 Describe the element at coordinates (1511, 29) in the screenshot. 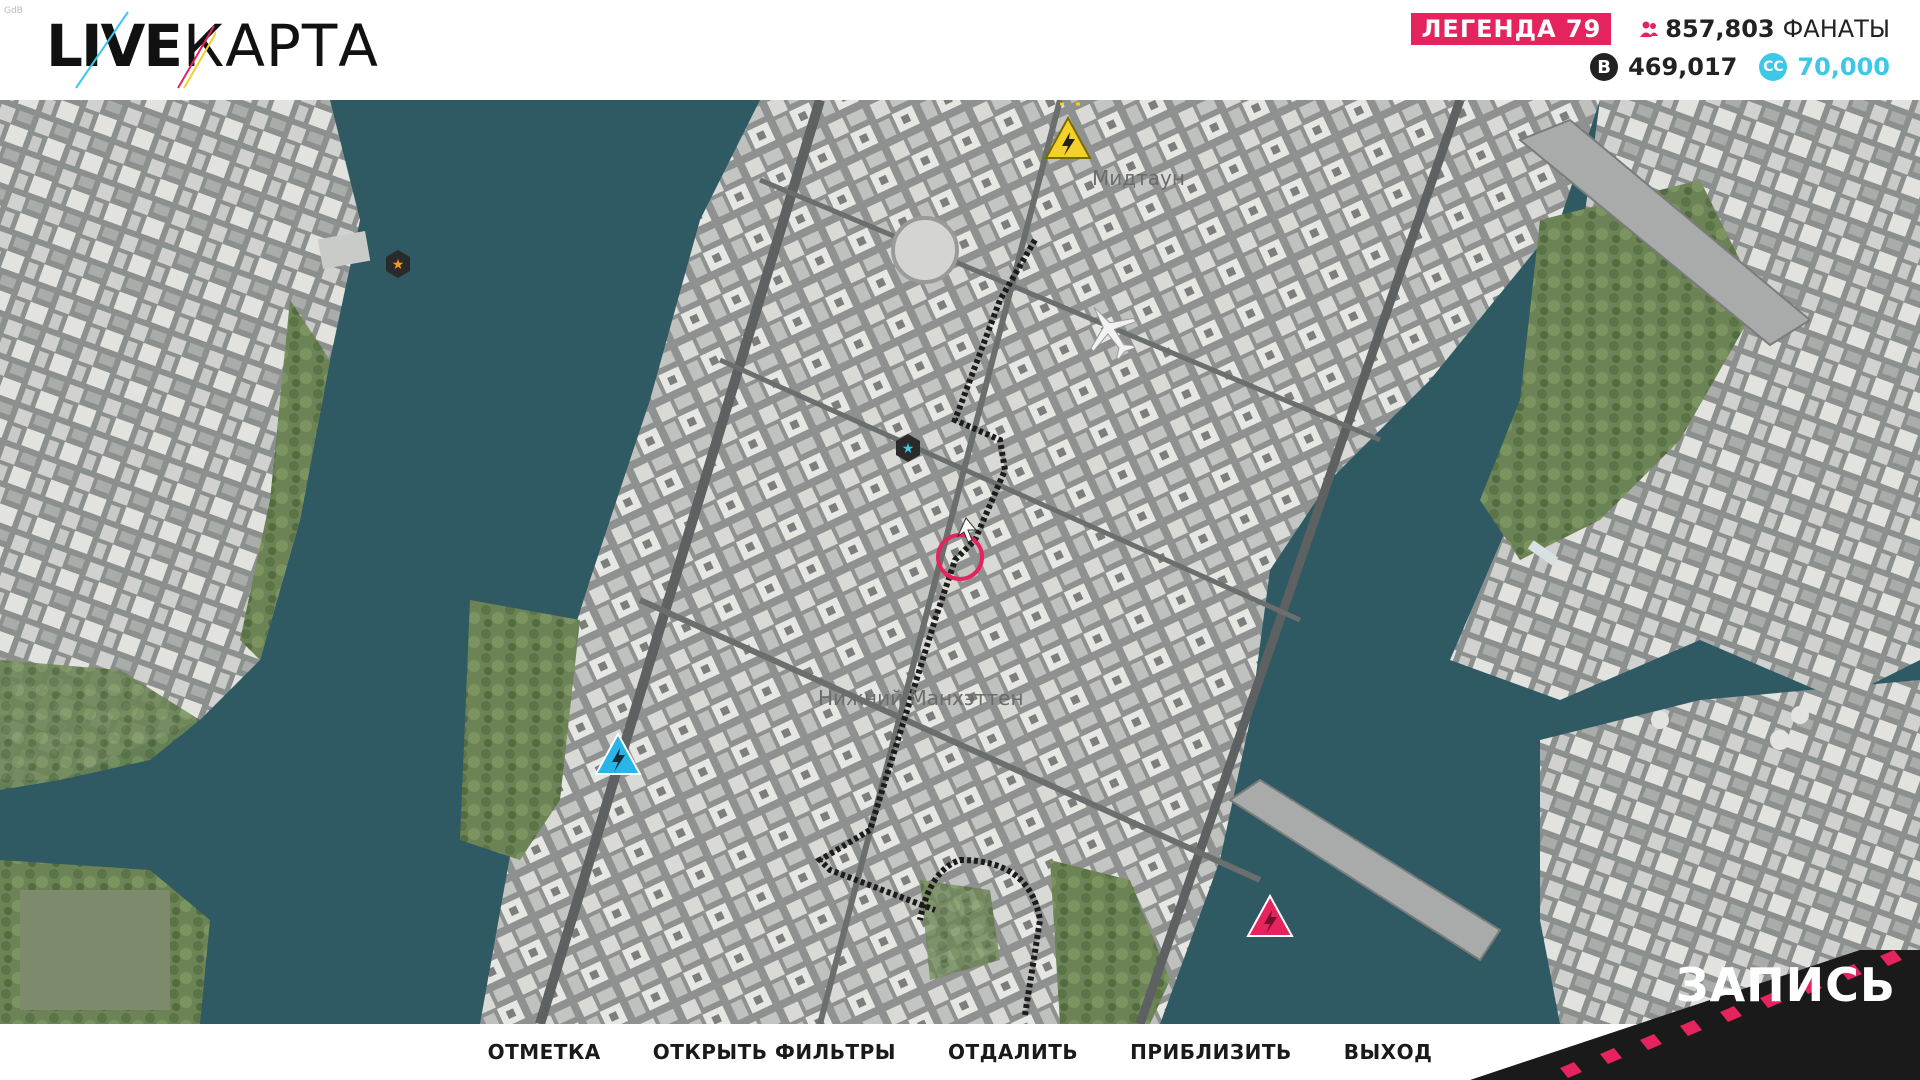

I see `legend-level-badge: ЛЕГЕНДА 79` at that location.